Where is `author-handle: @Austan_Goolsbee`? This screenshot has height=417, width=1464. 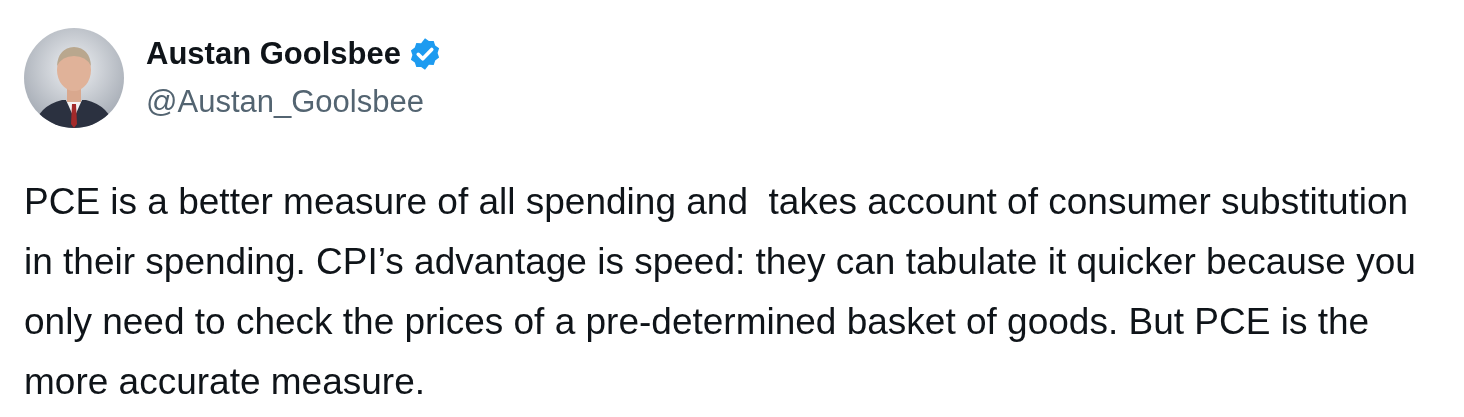 author-handle: @Austan_Goolsbee is located at coordinates (294, 102).